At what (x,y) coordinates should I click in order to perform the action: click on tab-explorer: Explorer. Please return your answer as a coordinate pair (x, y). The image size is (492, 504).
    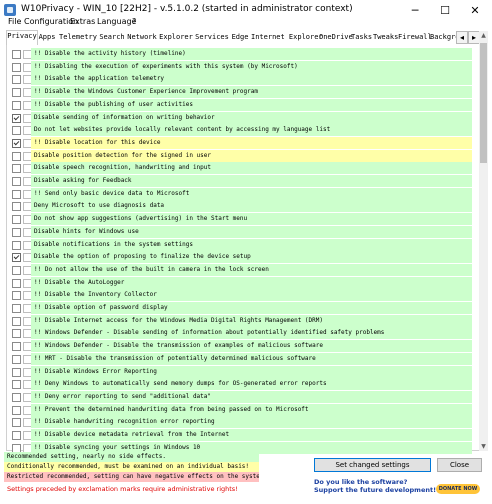
    Looking at the image, I should click on (176, 38).